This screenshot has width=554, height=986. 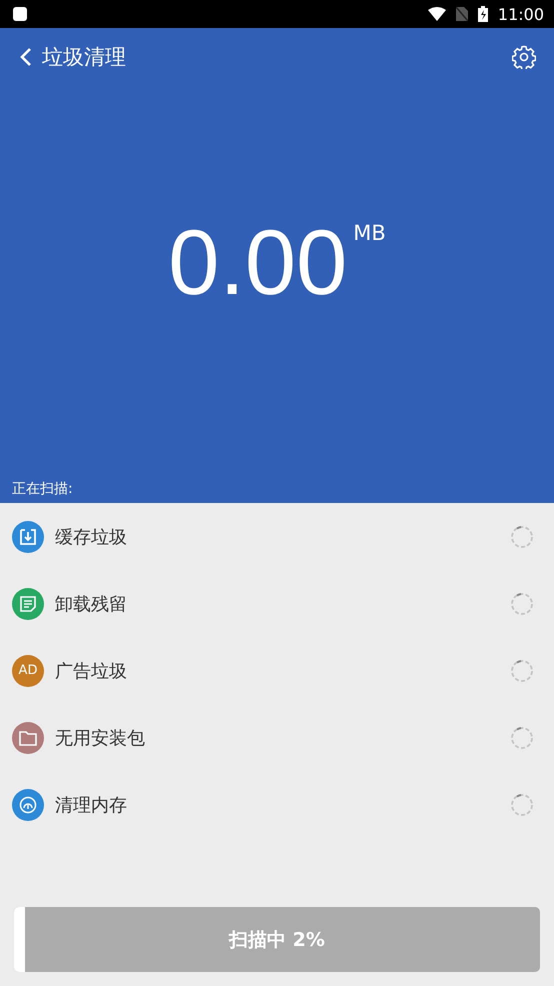 I want to click on no-sim-icon, so click(x=462, y=14).